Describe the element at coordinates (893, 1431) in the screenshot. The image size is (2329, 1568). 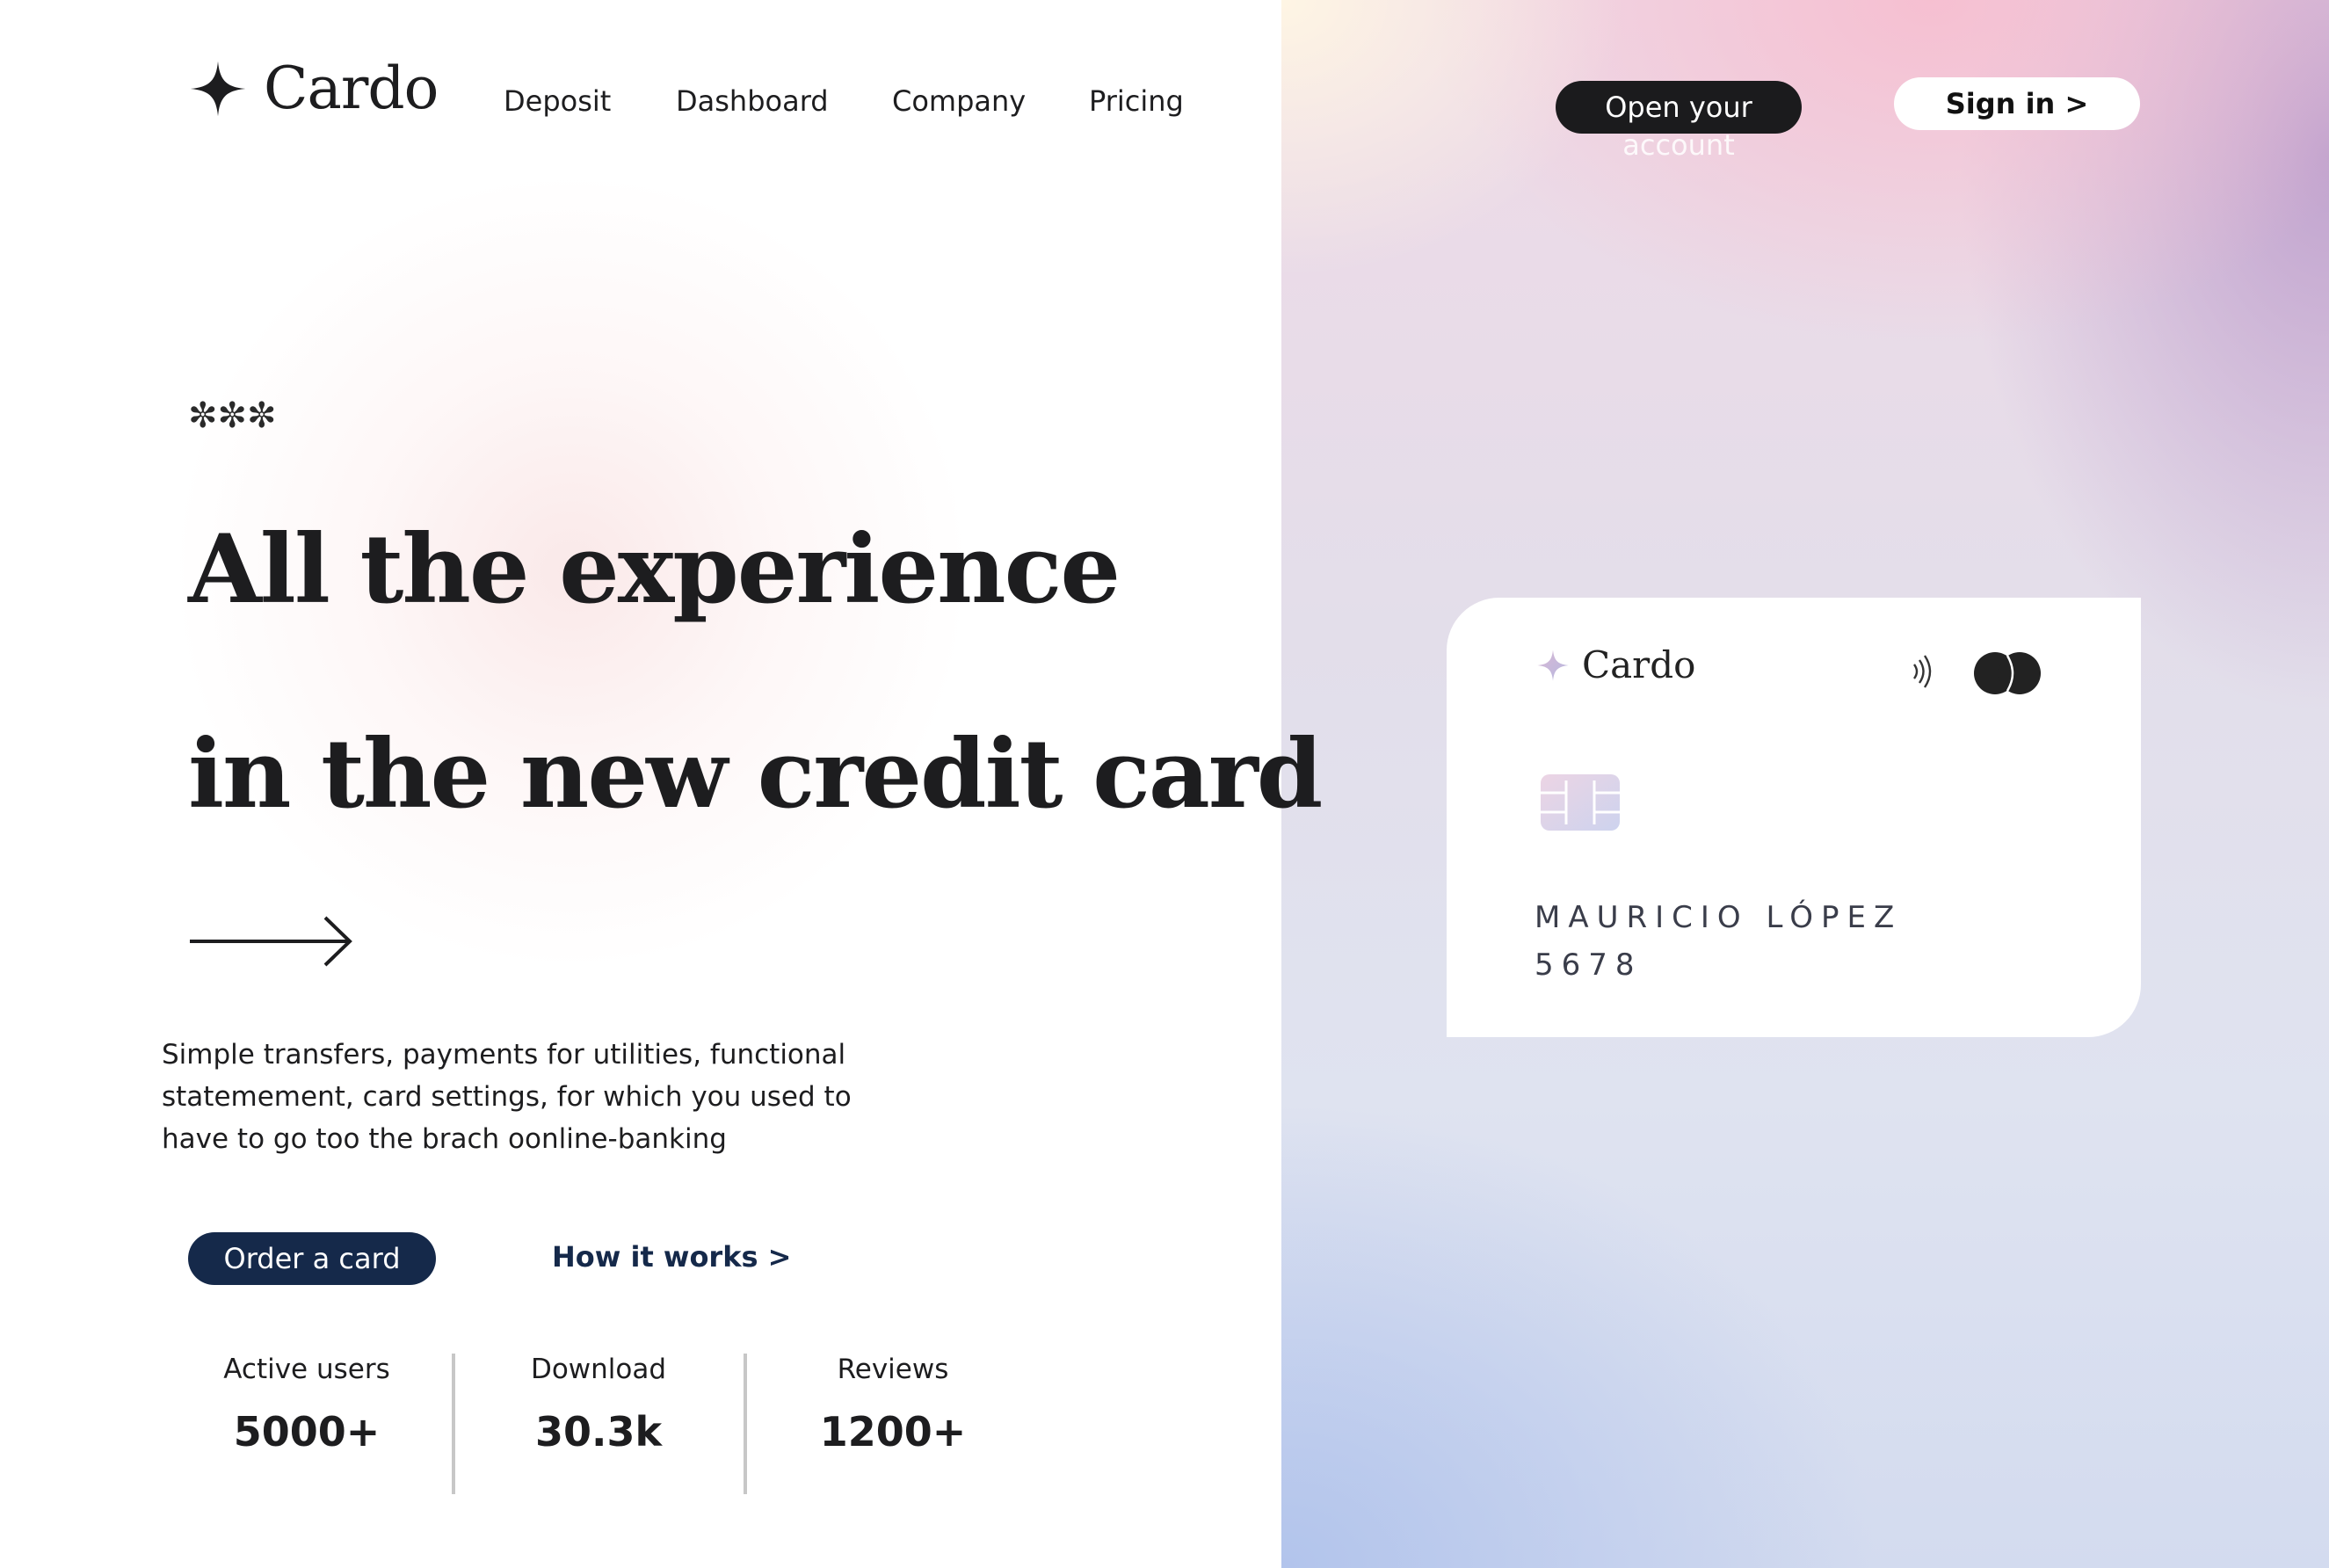
I see `stat-value: 1200+` at that location.